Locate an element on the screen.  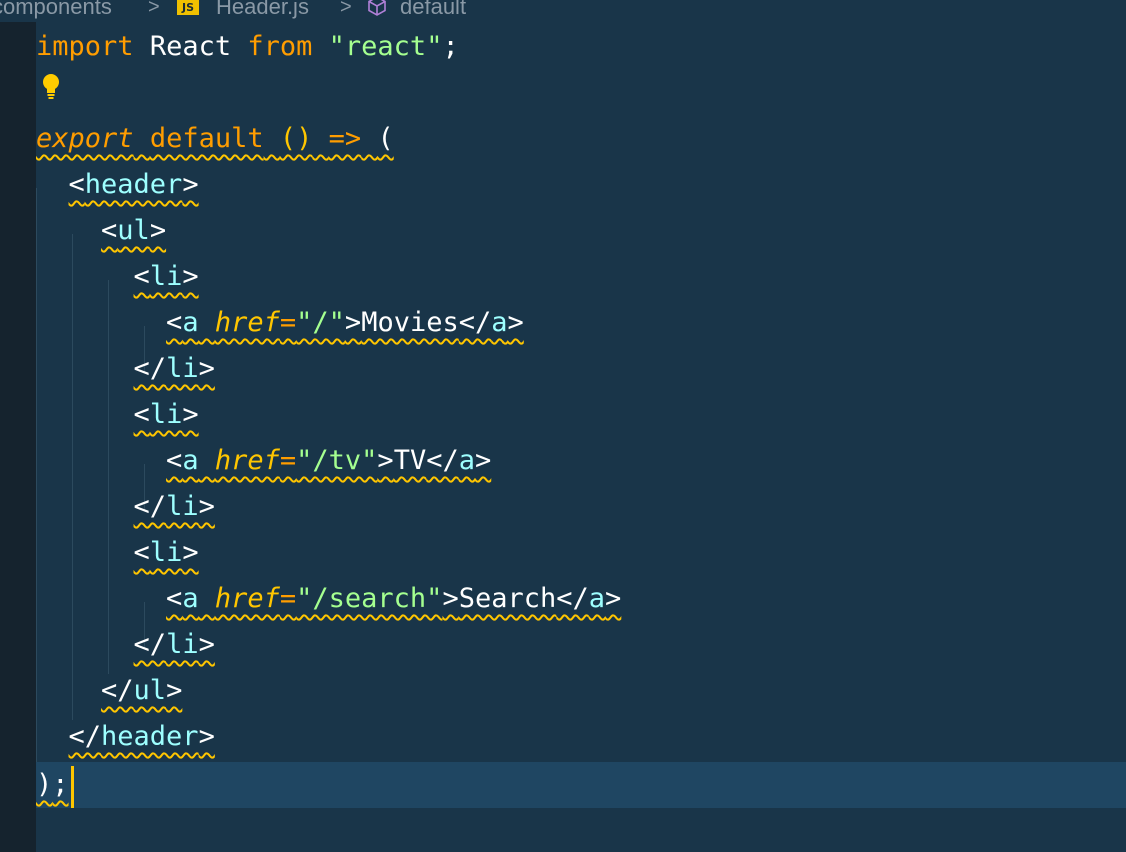
symbol-cube-icon is located at coordinates (377, 8).